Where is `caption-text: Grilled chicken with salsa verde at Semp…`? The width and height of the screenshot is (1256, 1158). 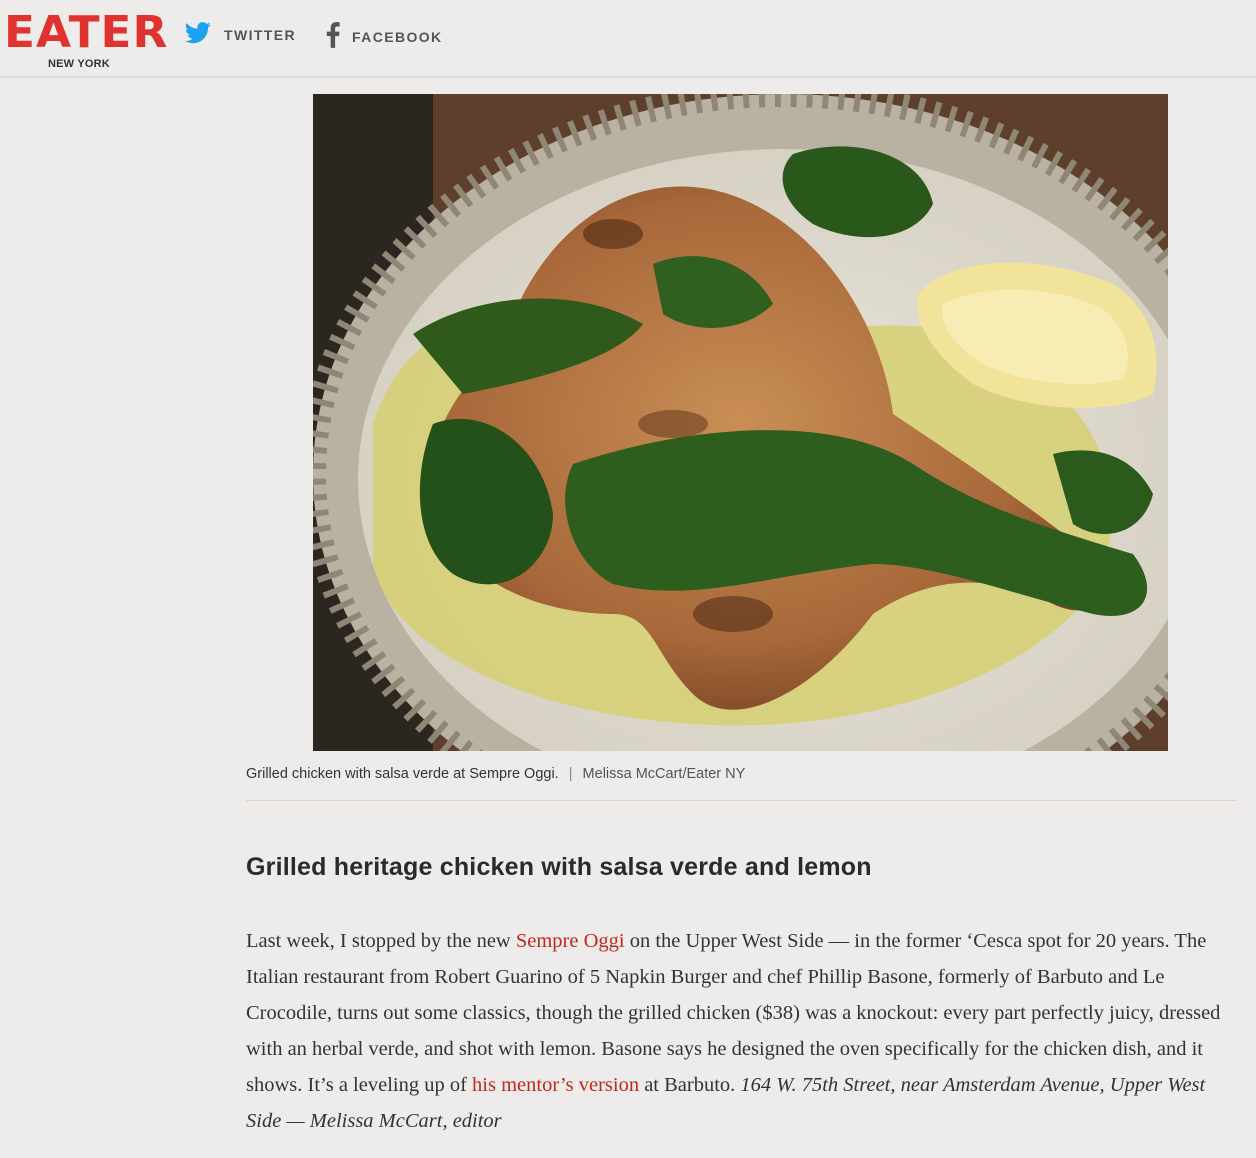 caption-text: Grilled chicken with salsa verde at Semp… is located at coordinates (402, 774).